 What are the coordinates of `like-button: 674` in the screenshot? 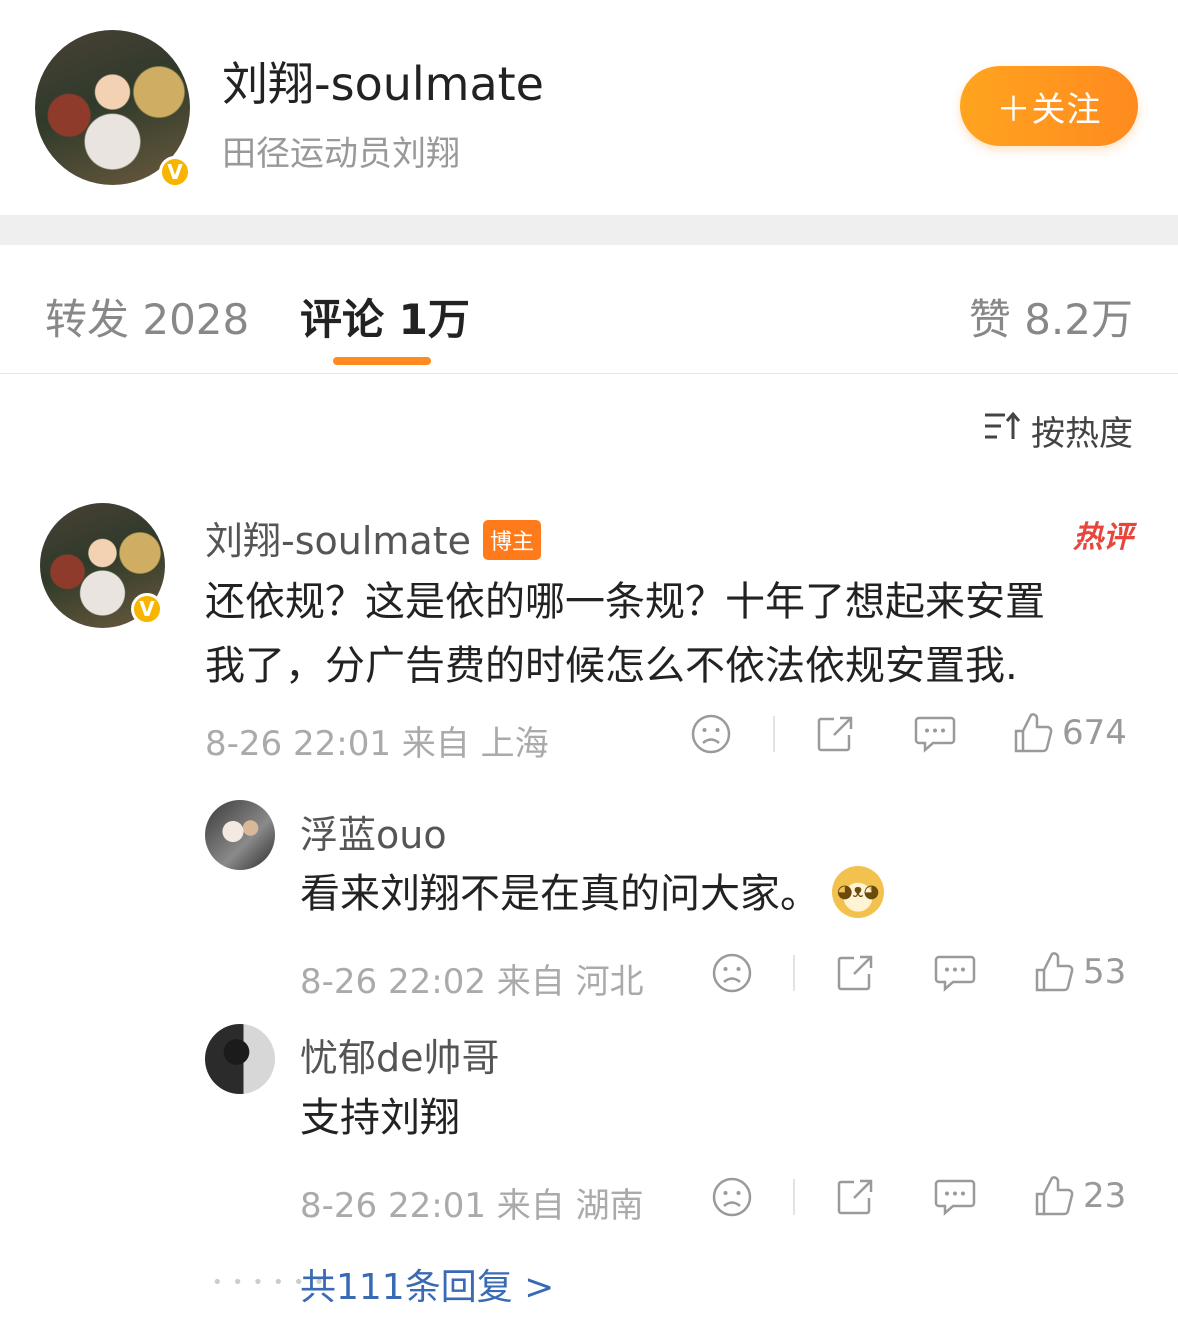 It's located at (1069, 733).